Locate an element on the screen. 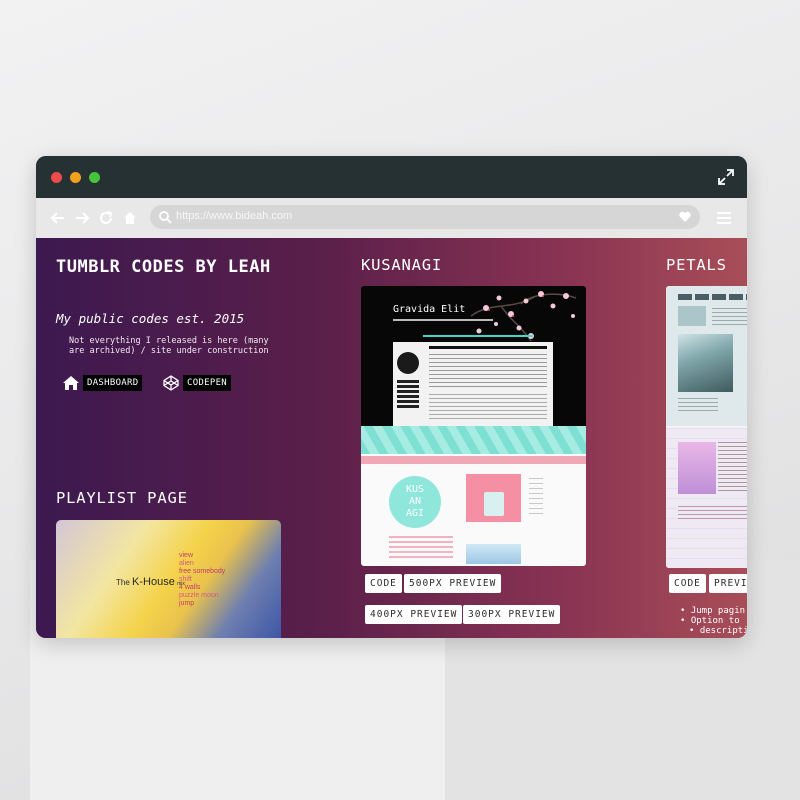 The image size is (800, 800). petals-code-button: CODE is located at coordinates (687, 583).